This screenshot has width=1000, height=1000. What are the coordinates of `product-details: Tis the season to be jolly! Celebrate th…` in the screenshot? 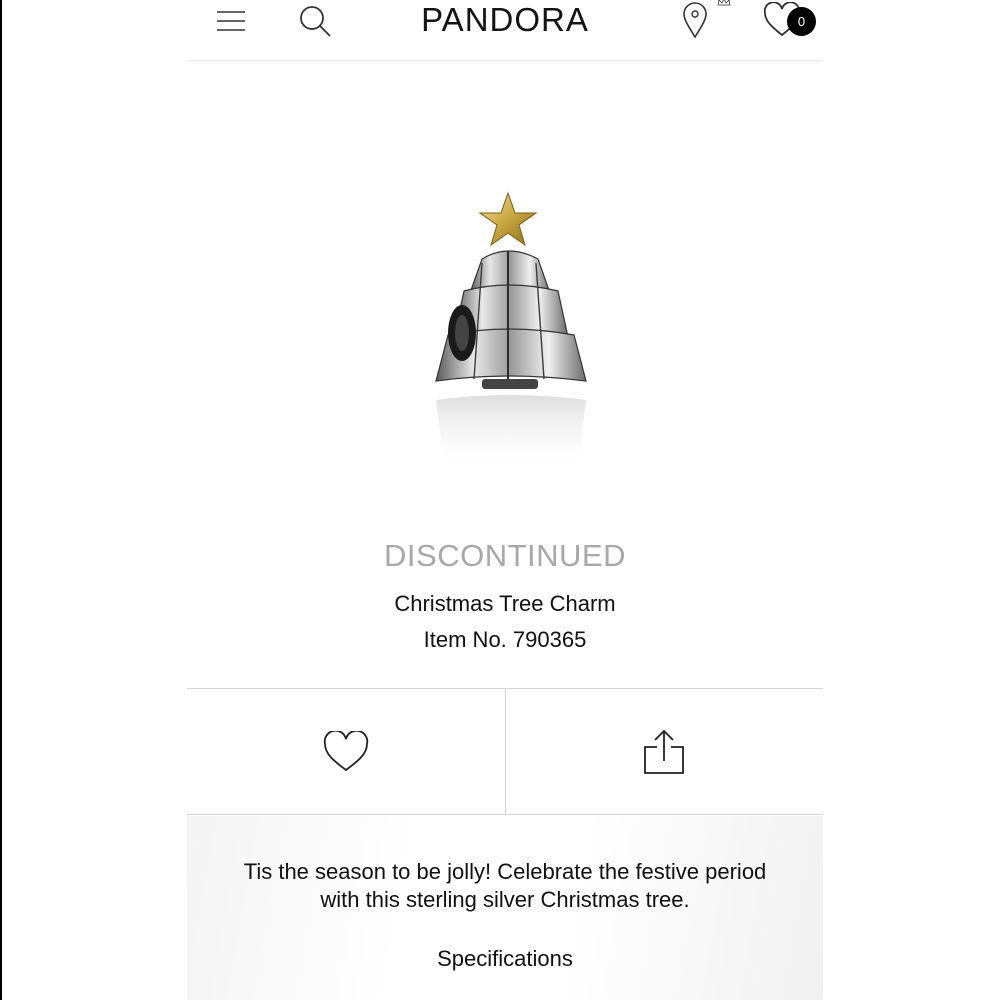 It's located at (505, 908).